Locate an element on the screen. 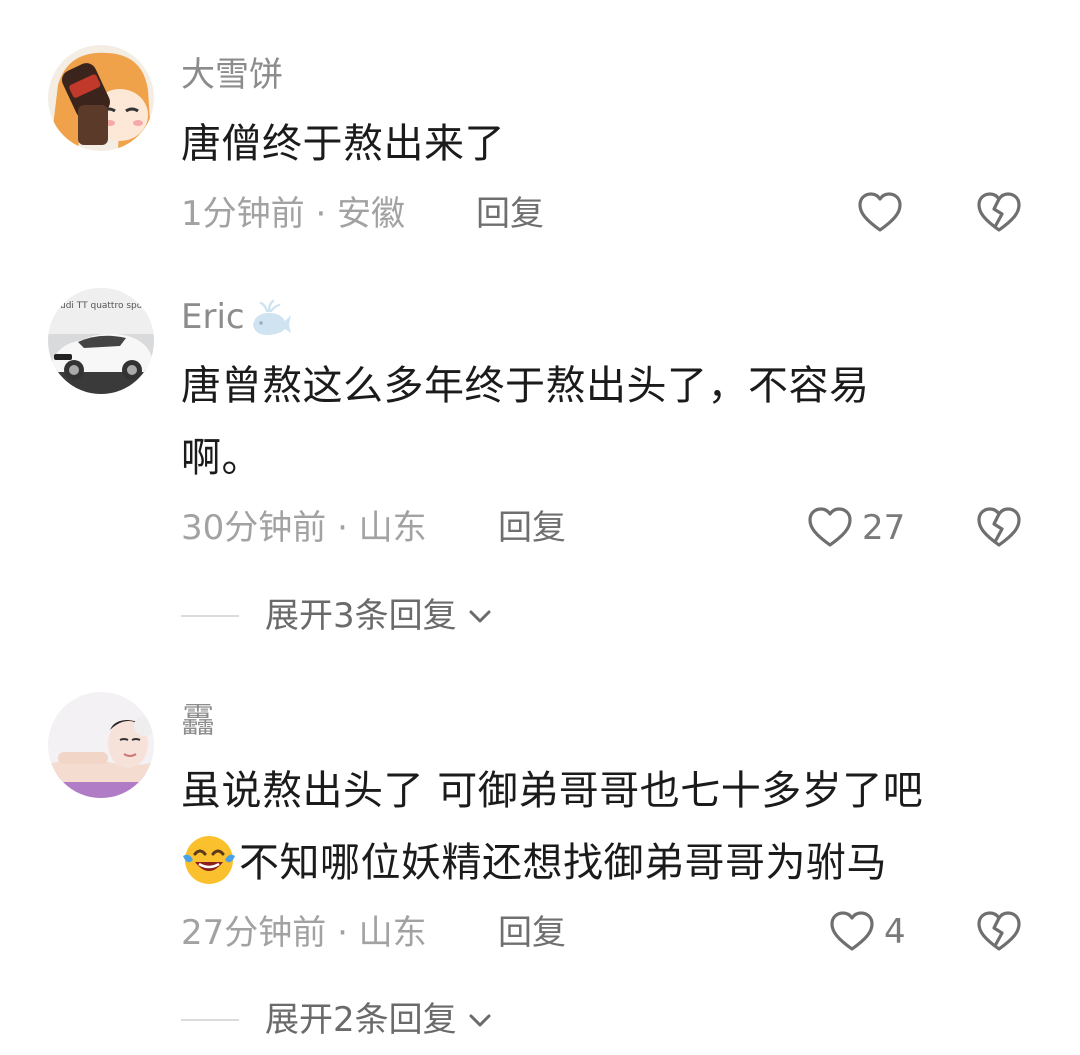  laughing-crying-emoji-icon is located at coordinates (209, 860).